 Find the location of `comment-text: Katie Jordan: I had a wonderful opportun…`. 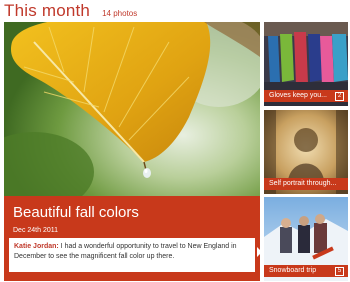

comment-text: Katie Jordan: I had a wonderful opportun… is located at coordinates (132, 252).